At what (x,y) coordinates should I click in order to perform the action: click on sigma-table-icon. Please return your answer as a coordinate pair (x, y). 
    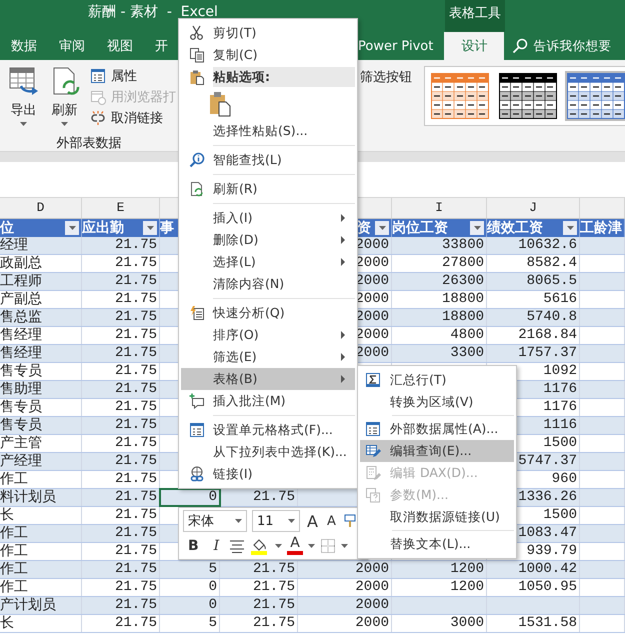
    Looking at the image, I should click on (373, 380).